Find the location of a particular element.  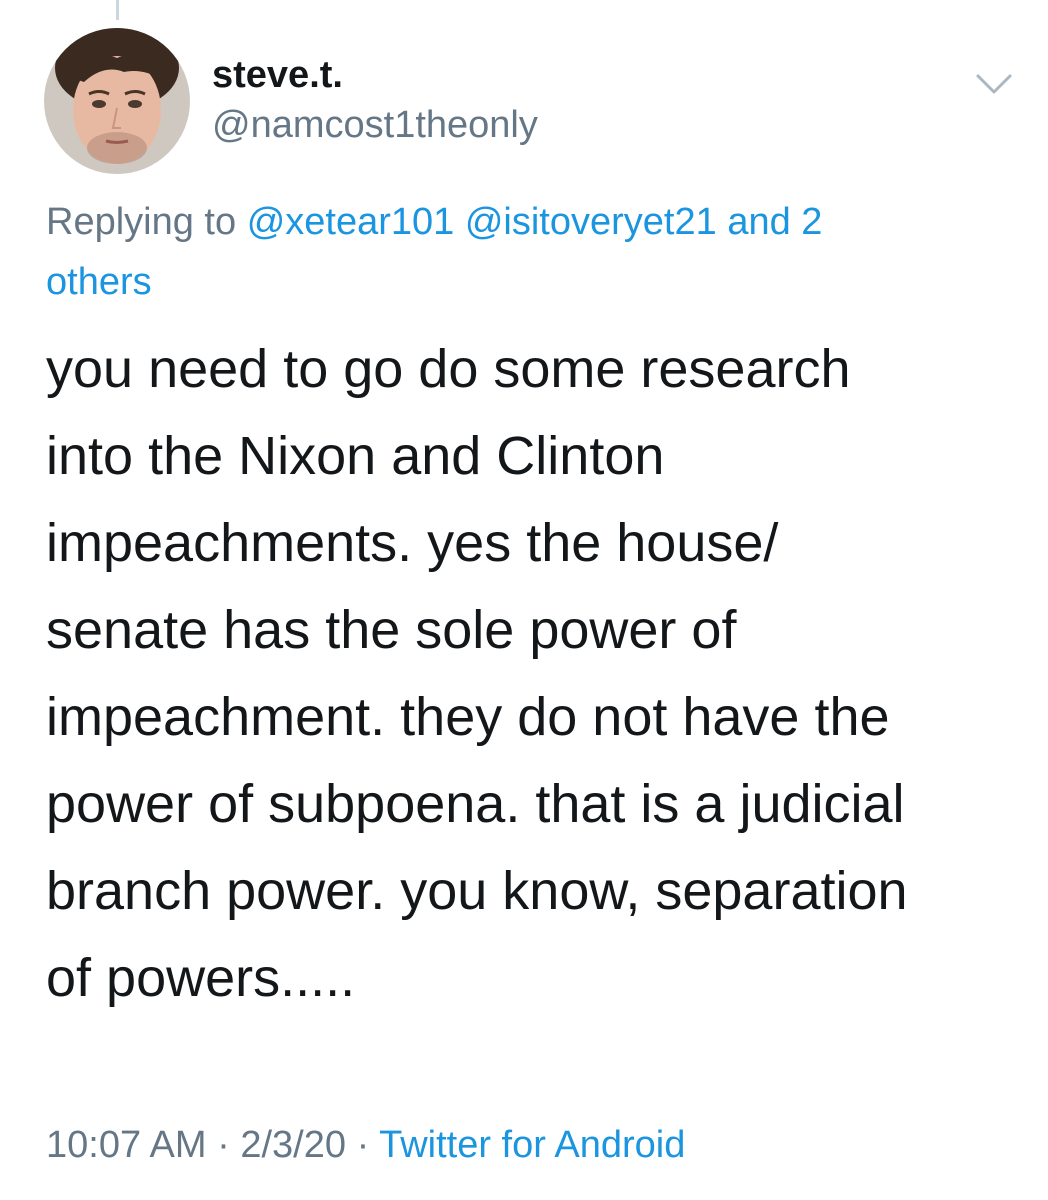

tweet-date: 2/3/20 is located at coordinates (293, 1145).